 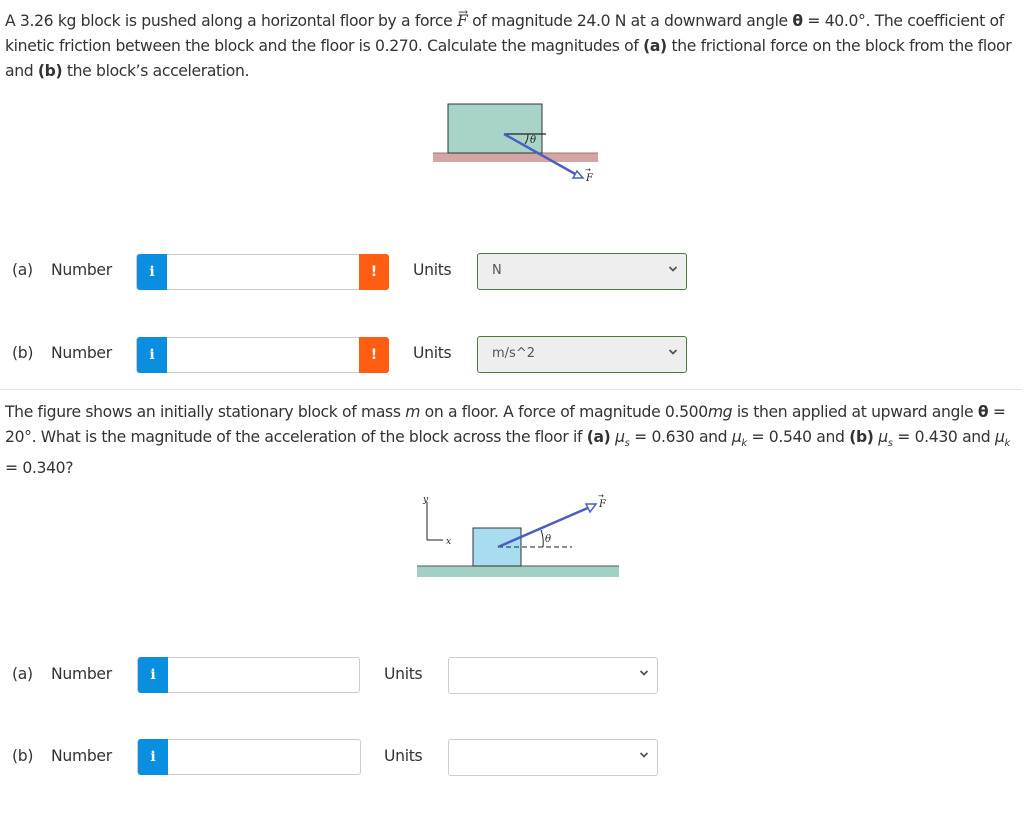 What do you see at coordinates (630, 21) in the screenshot?
I see `q1-text-part: of magnitude 24.0 N at a downward angle` at bounding box center [630, 21].